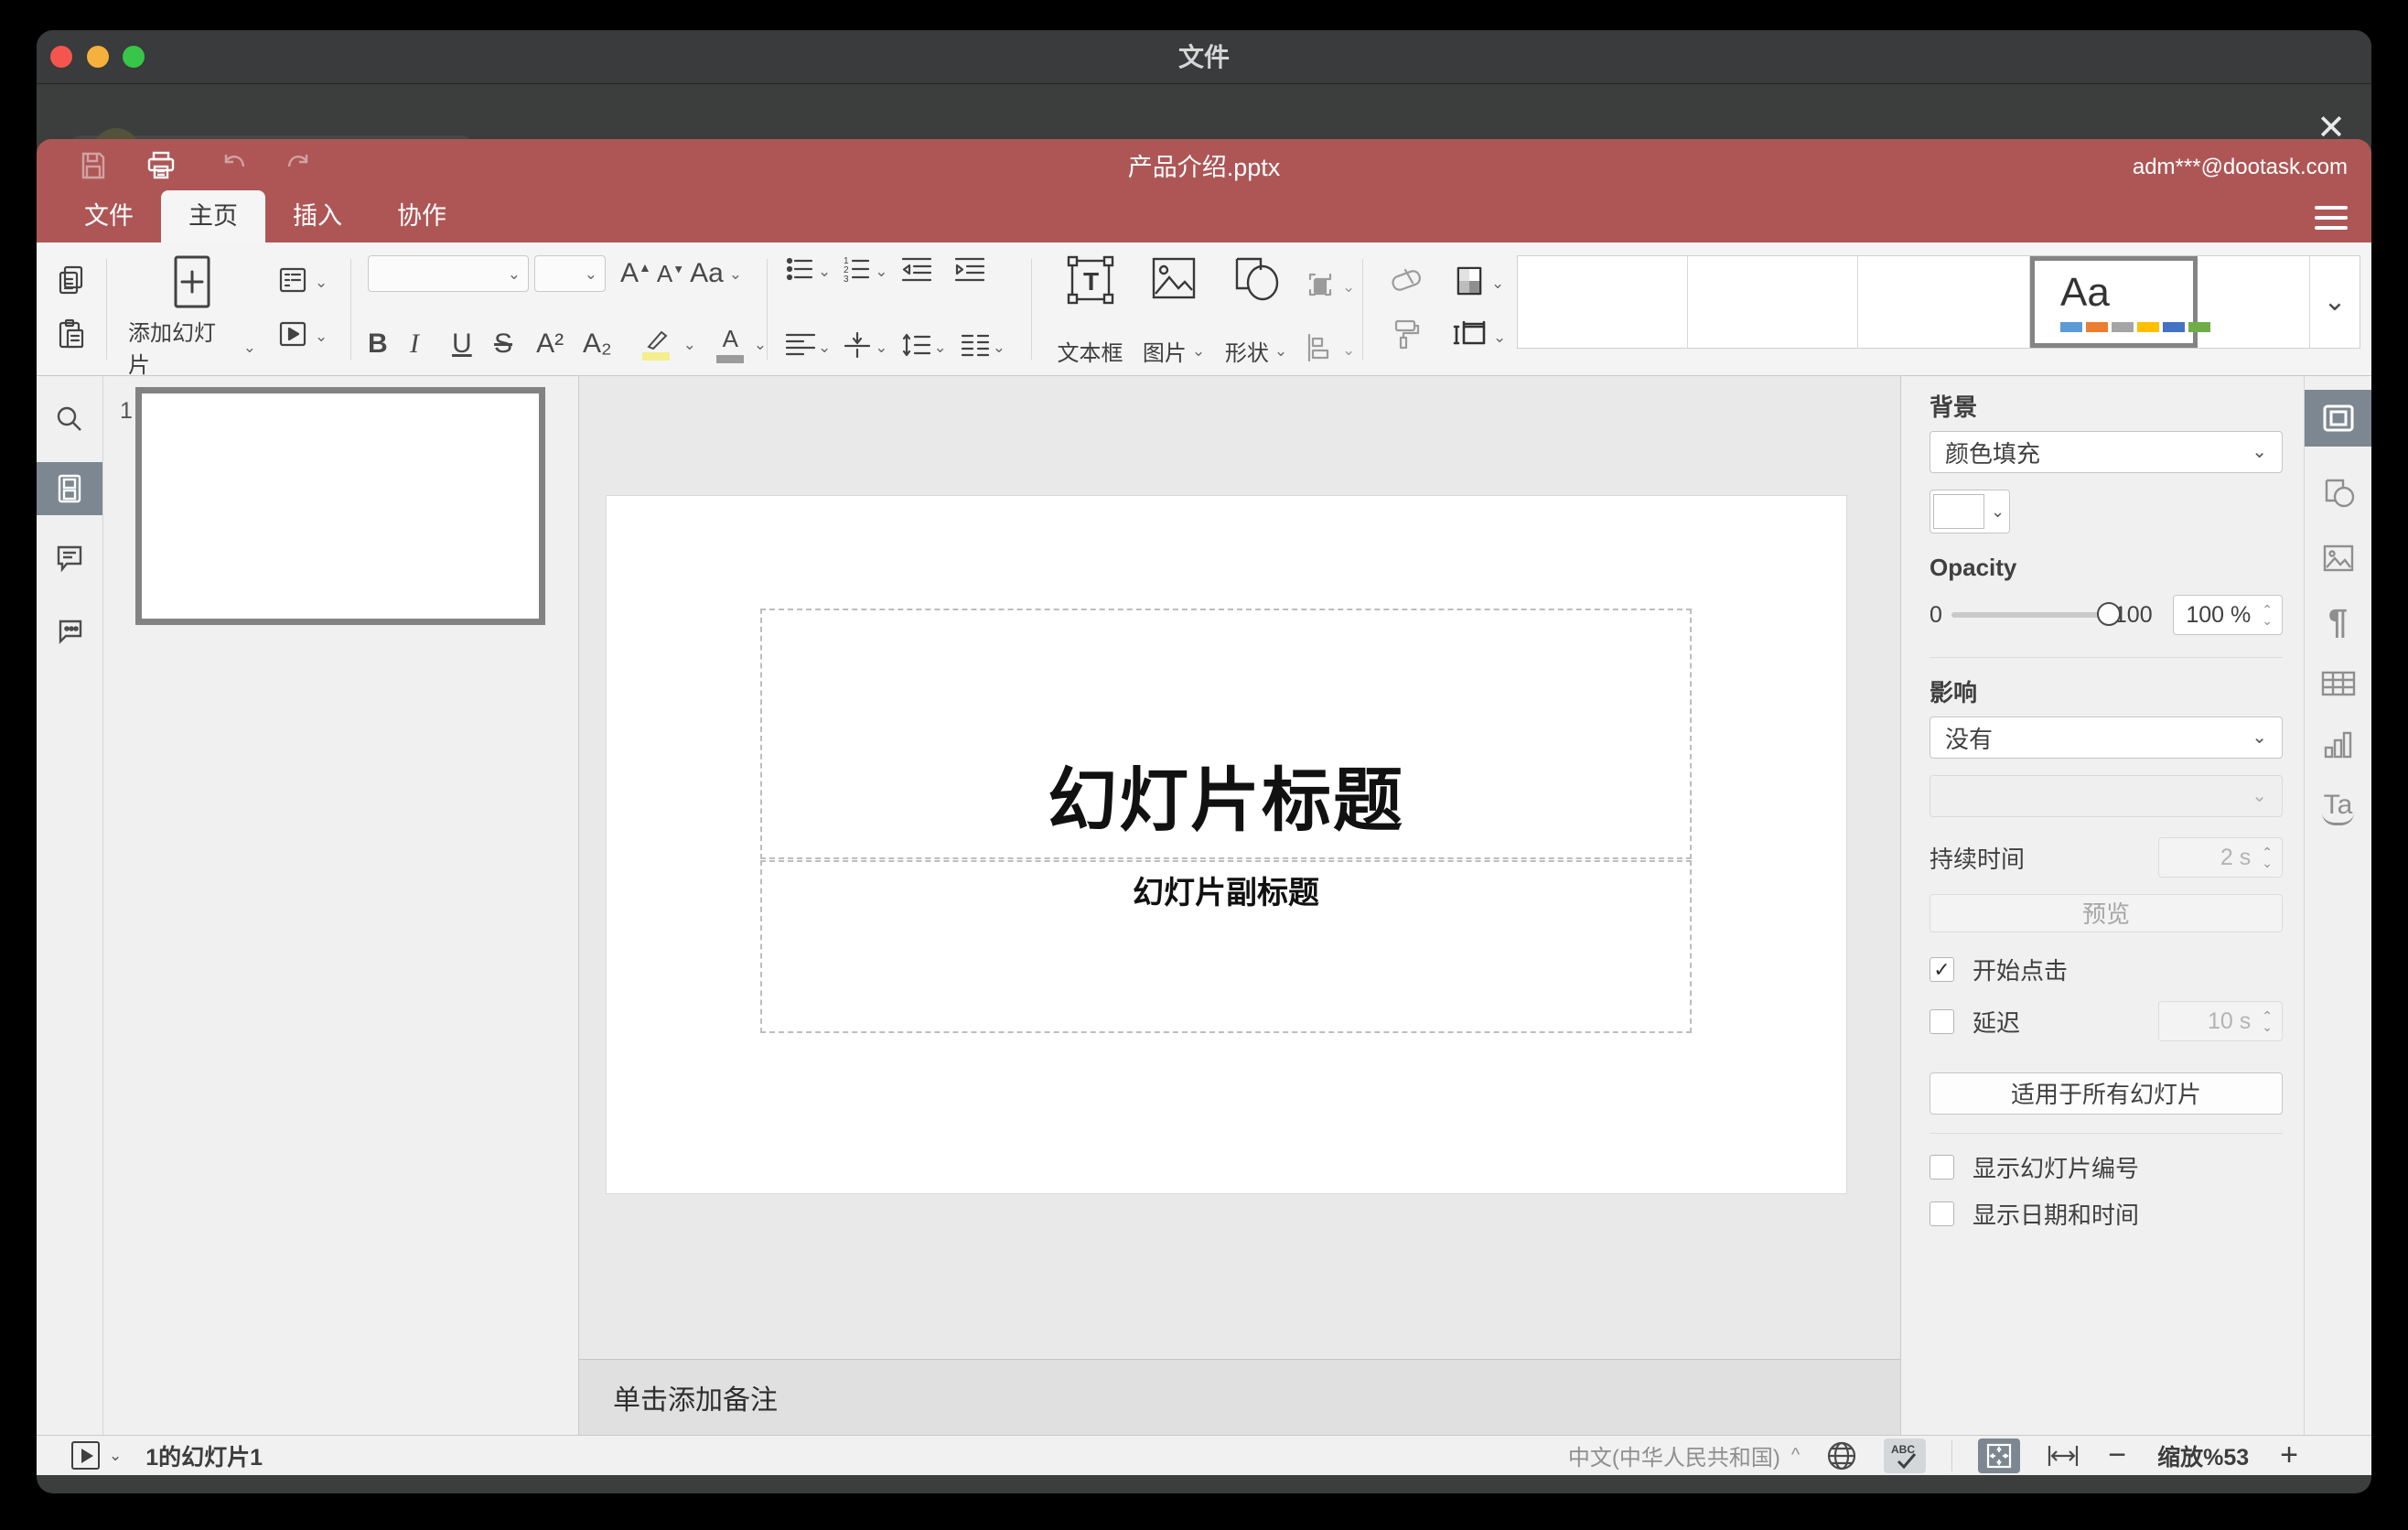  Describe the element at coordinates (975, 347) in the screenshot. I see `columns-icon` at that location.